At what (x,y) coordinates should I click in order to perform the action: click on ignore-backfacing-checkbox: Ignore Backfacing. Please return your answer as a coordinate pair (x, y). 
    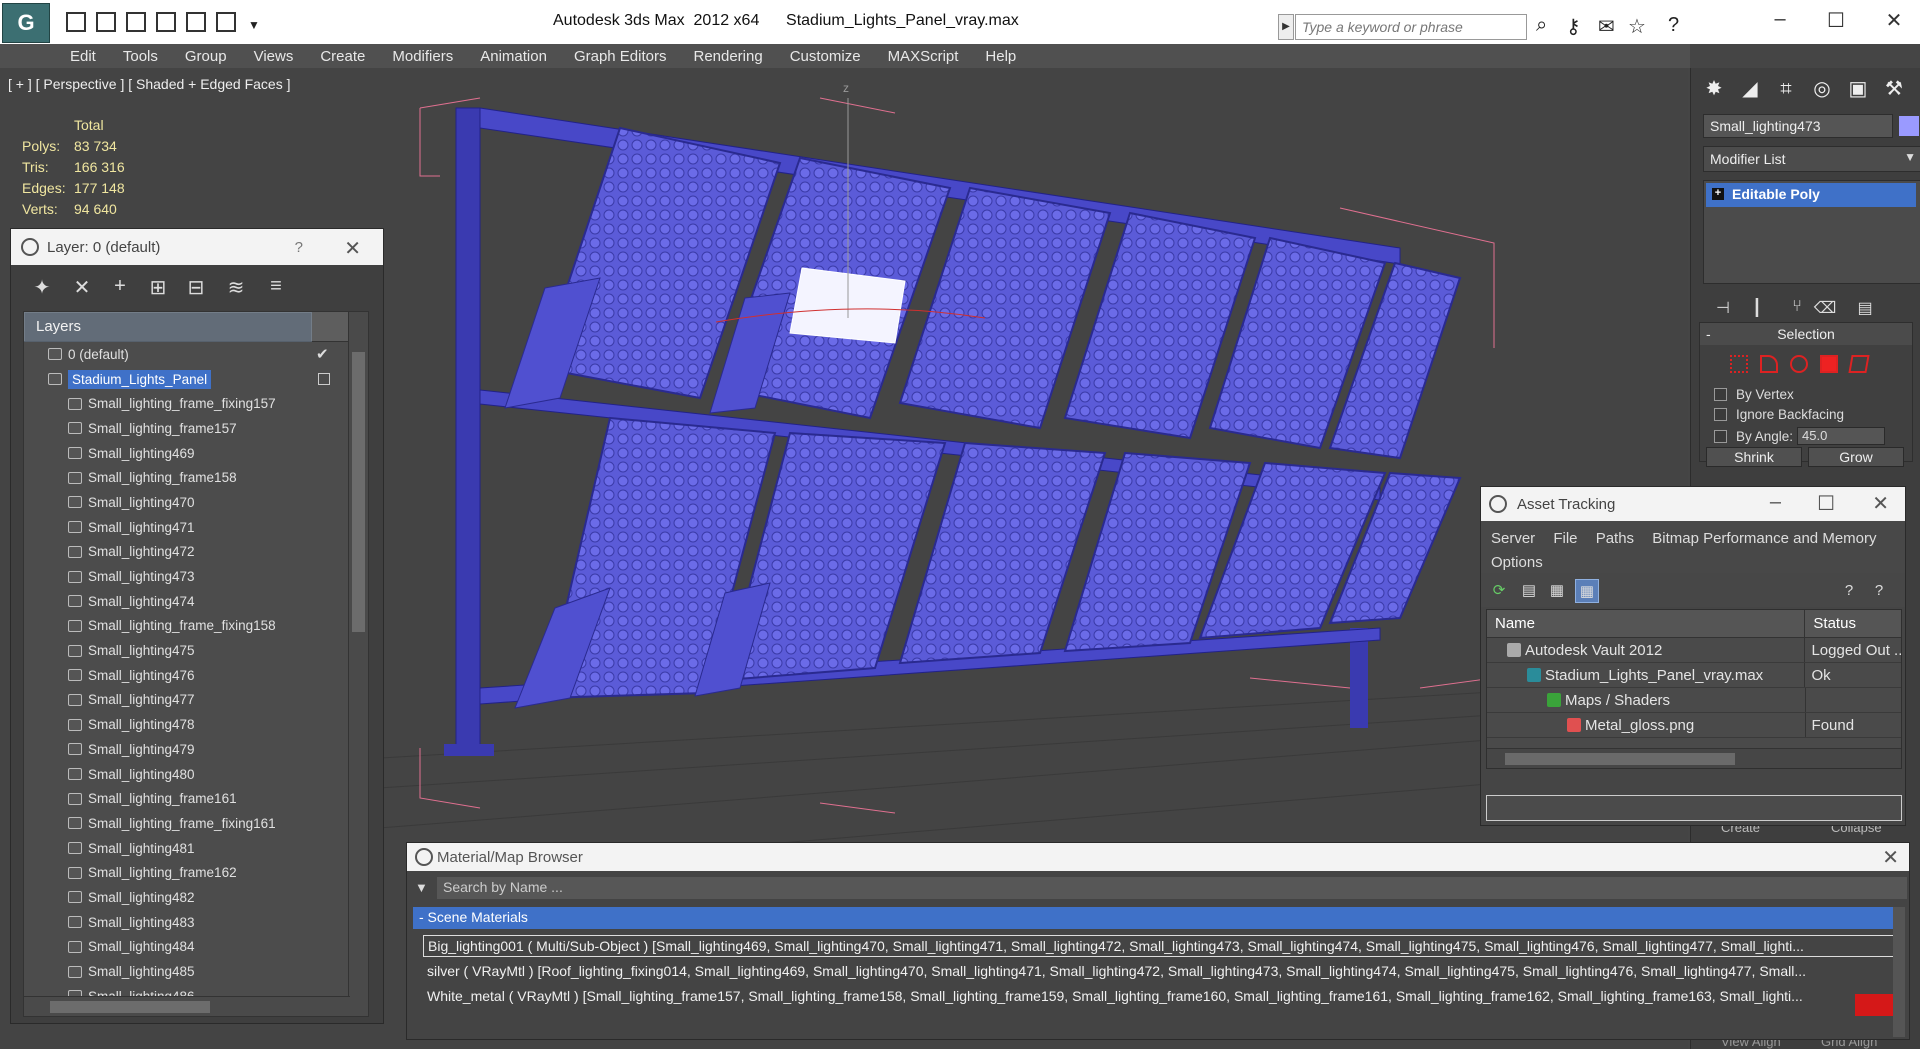
    Looking at the image, I should click on (1779, 414).